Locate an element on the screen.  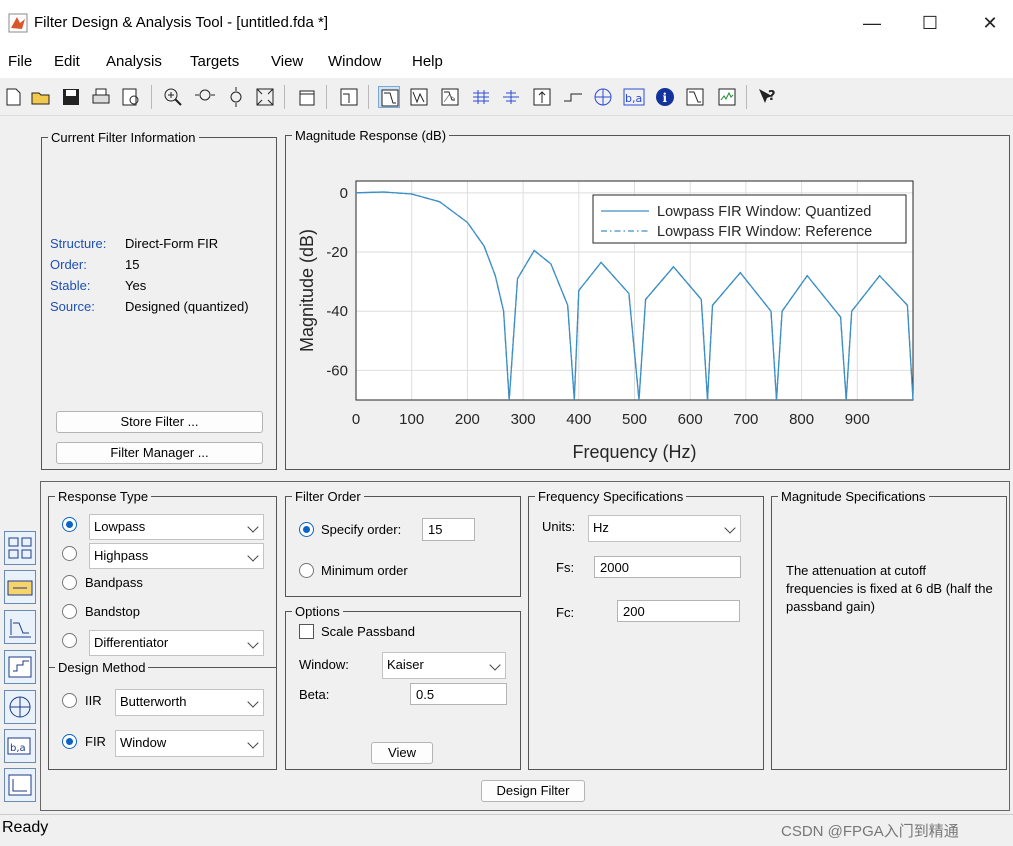
legend-label: Lowpass FIR Window: Quantized is located at coordinates (764, 212).